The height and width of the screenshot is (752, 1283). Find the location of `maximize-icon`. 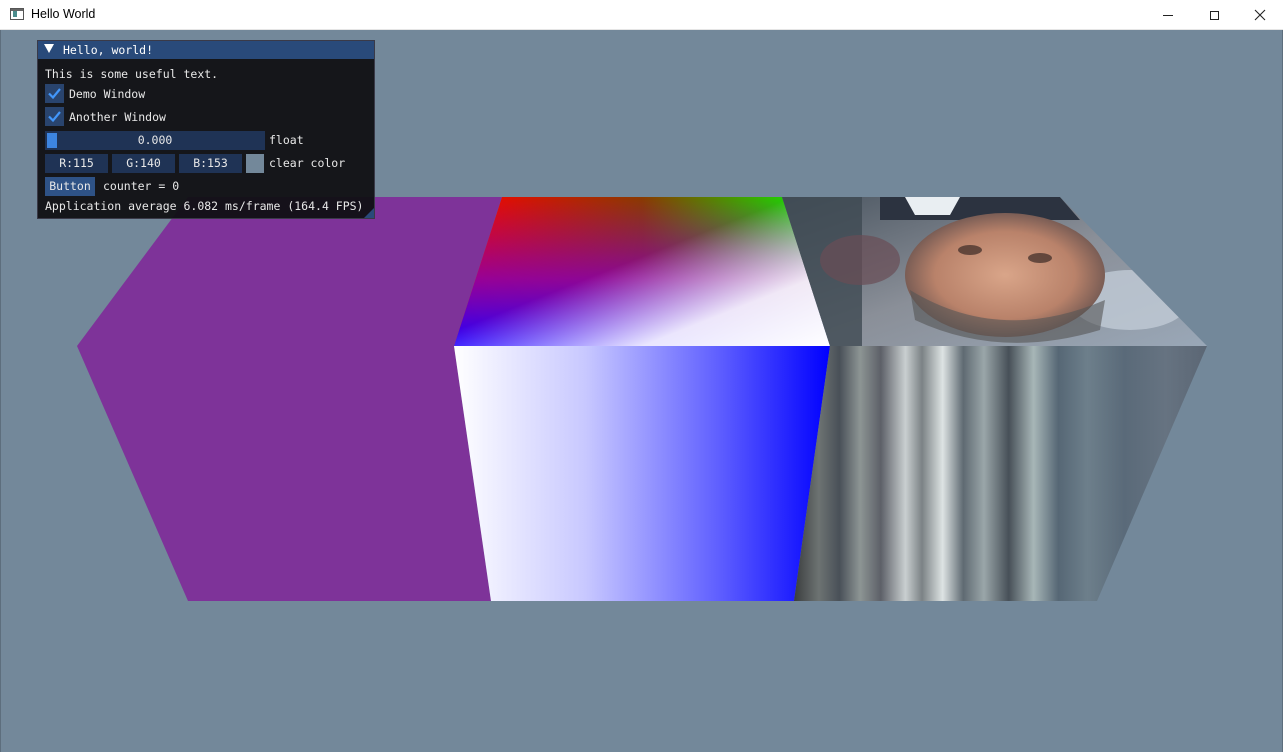

maximize-icon is located at coordinates (1214, 15).